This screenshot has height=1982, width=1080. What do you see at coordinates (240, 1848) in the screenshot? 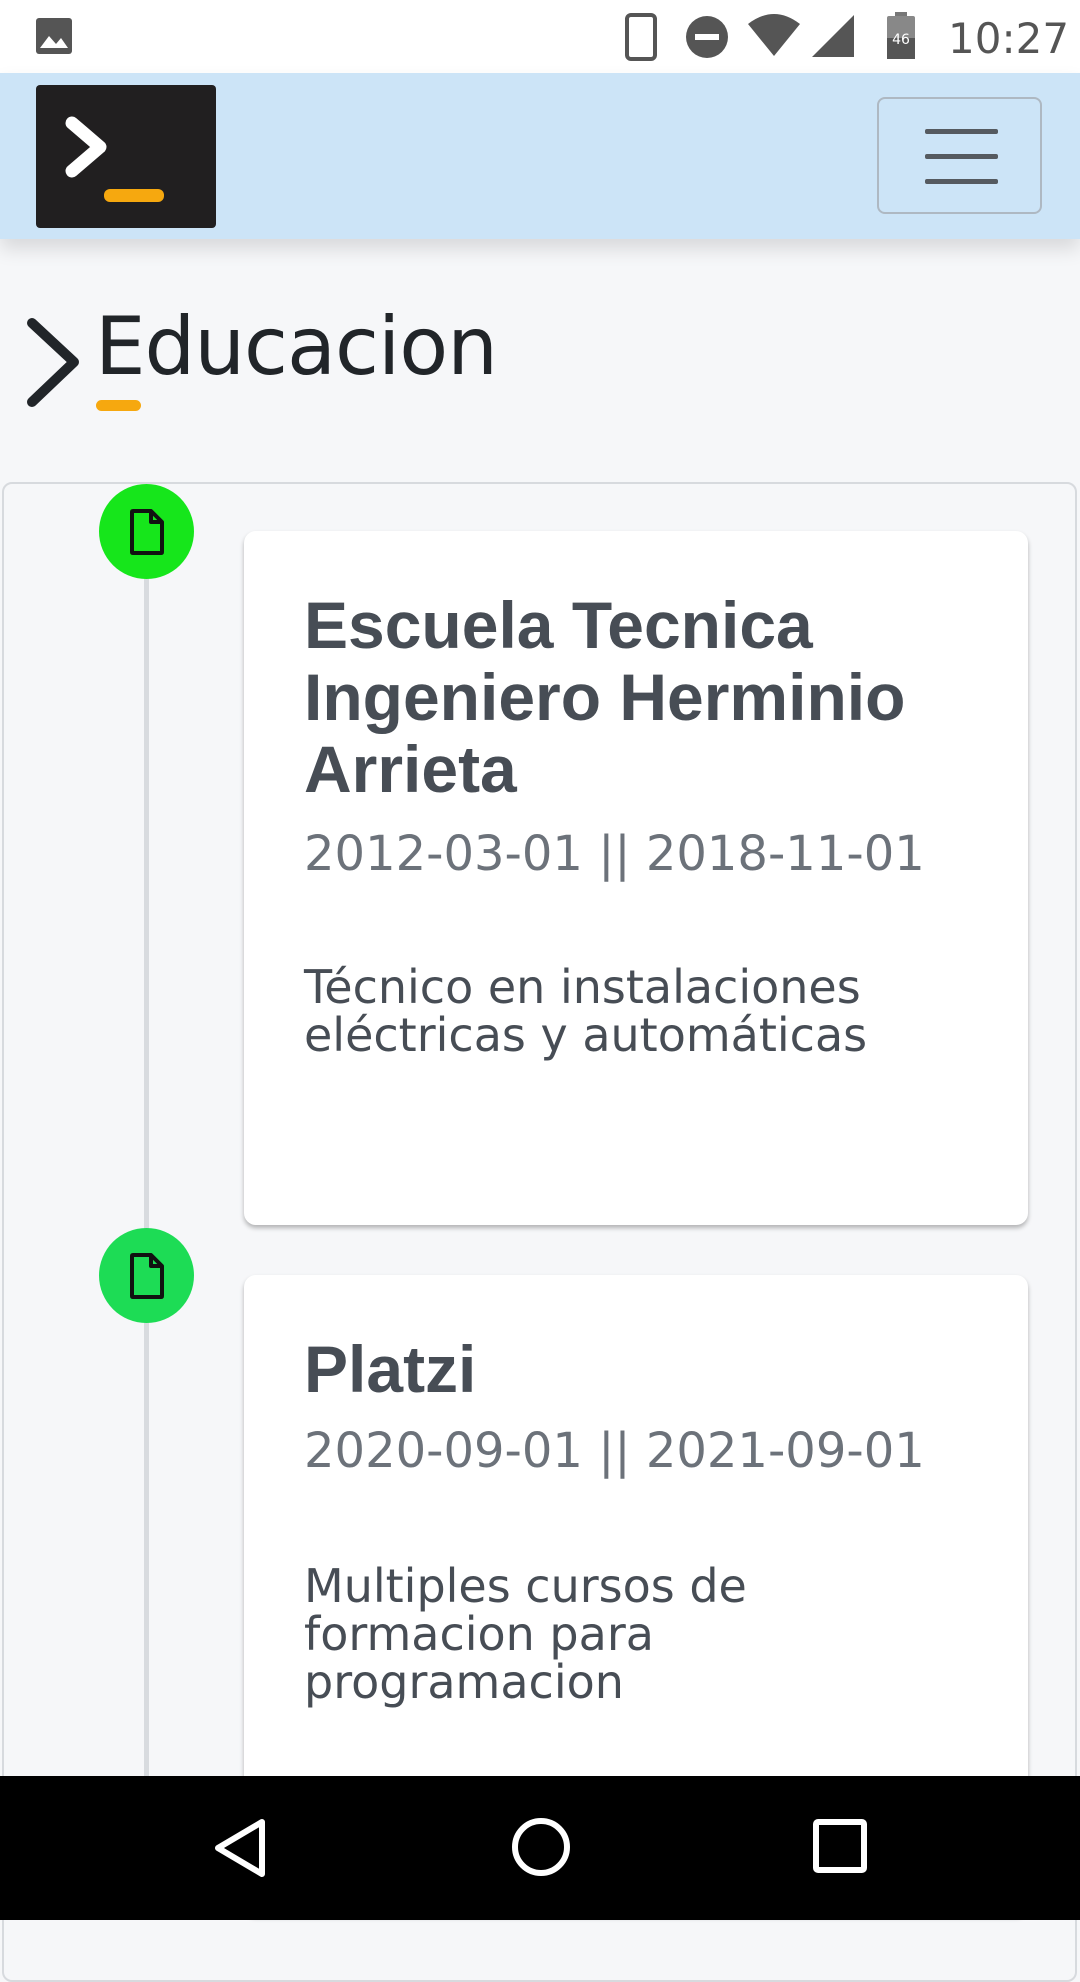
I see `back-icon` at bounding box center [240, 1848].